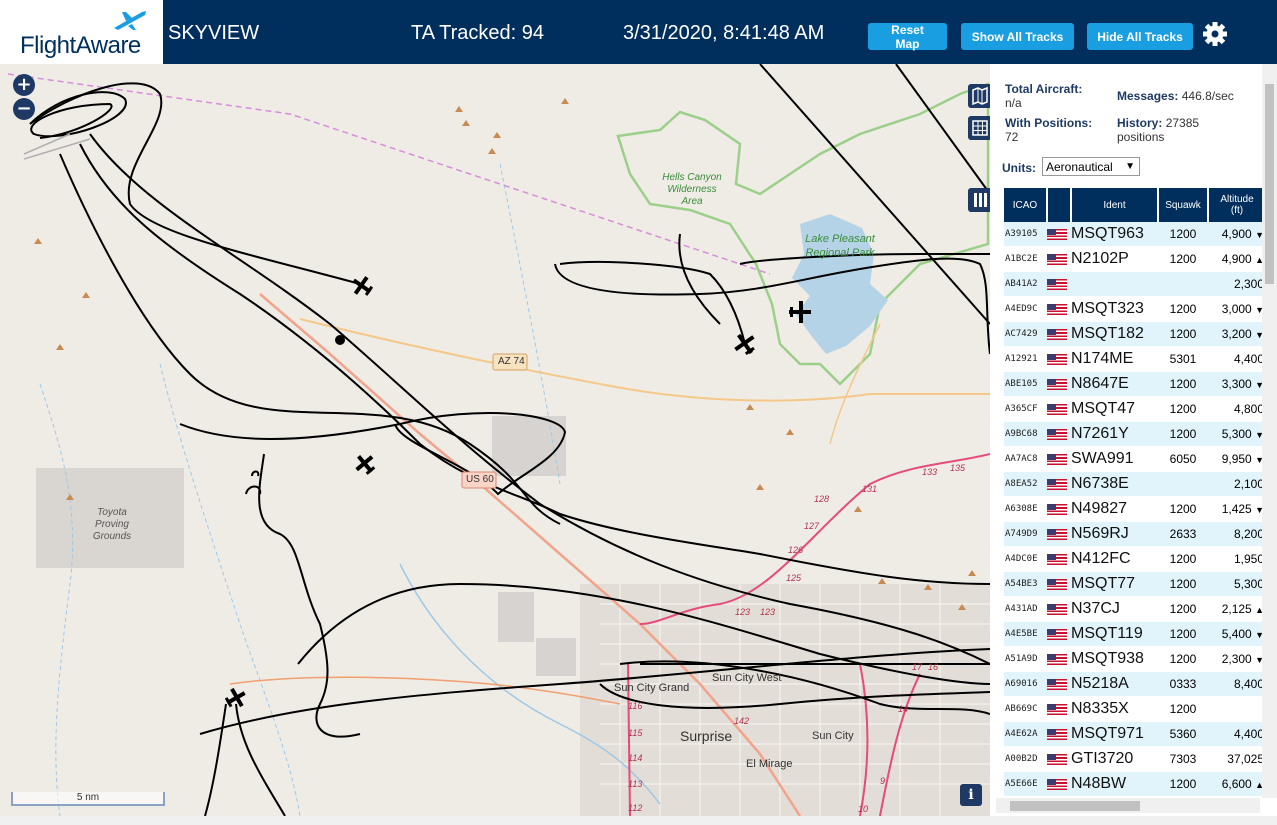 This screenshot has width=1277, height=825. What do you see at coordinates (1025, 484) in the screenshot?
I see `icao-cell: A8EA52` at bounding box center [1025, 484].